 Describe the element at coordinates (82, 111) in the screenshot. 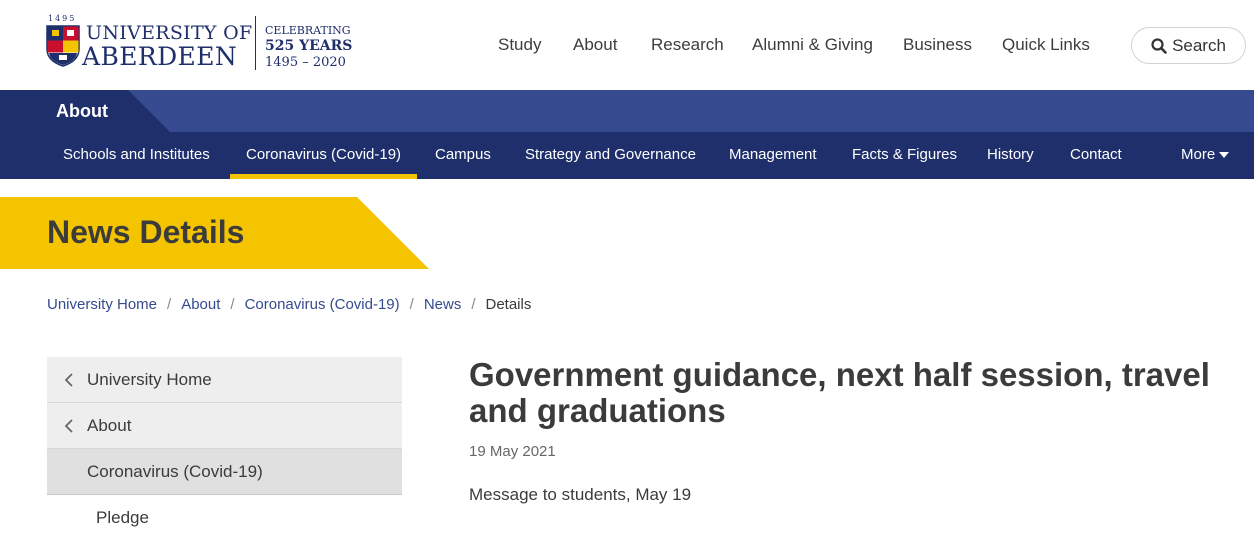

I see `section-title: About` at that location.